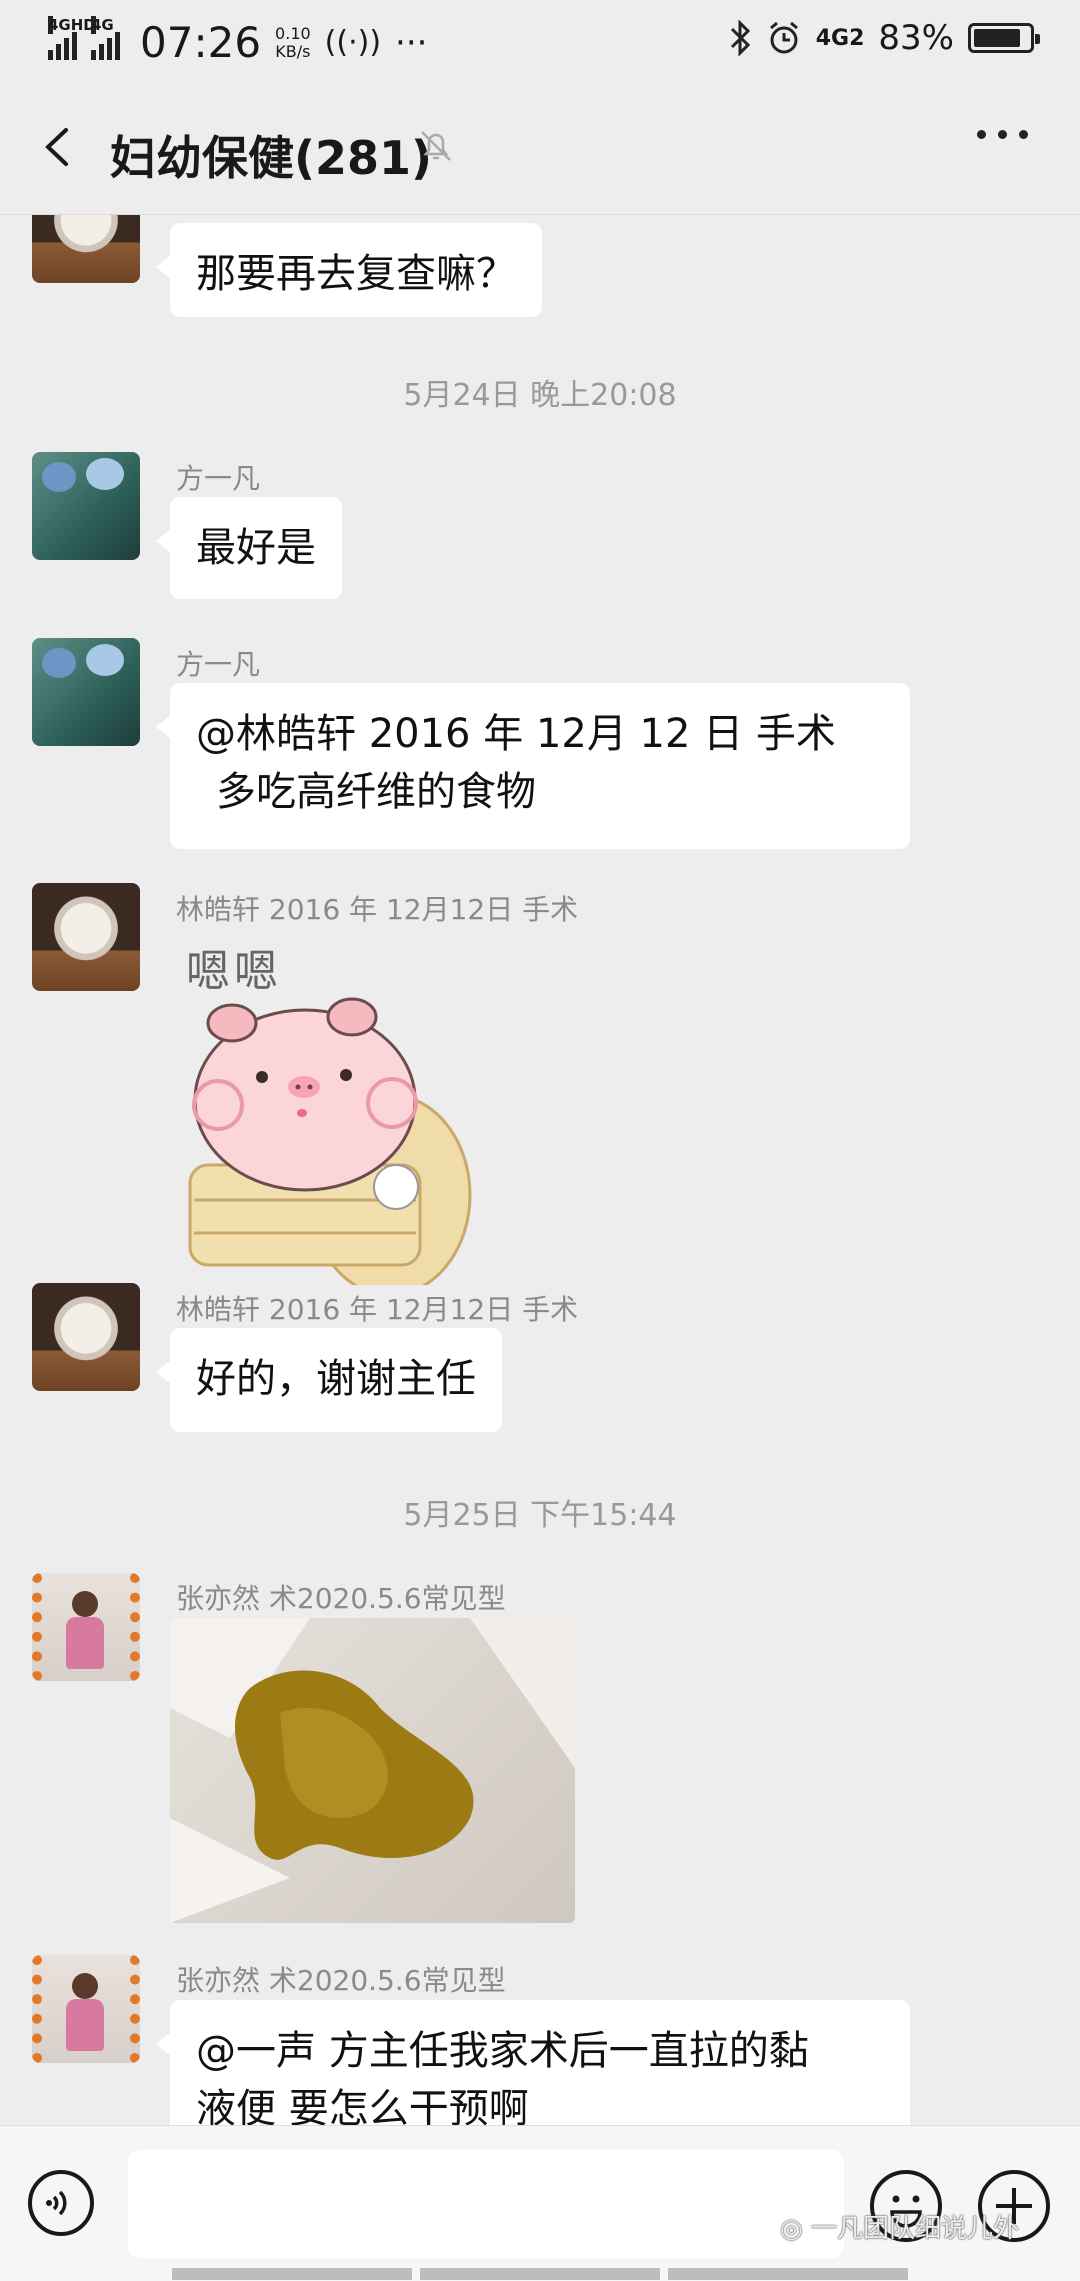 This screenshot has width=1080, height=2281. Describe the element at coordinates (353, 42) in the screenshot. I see `hotspot-icon: ((·))` at that location.